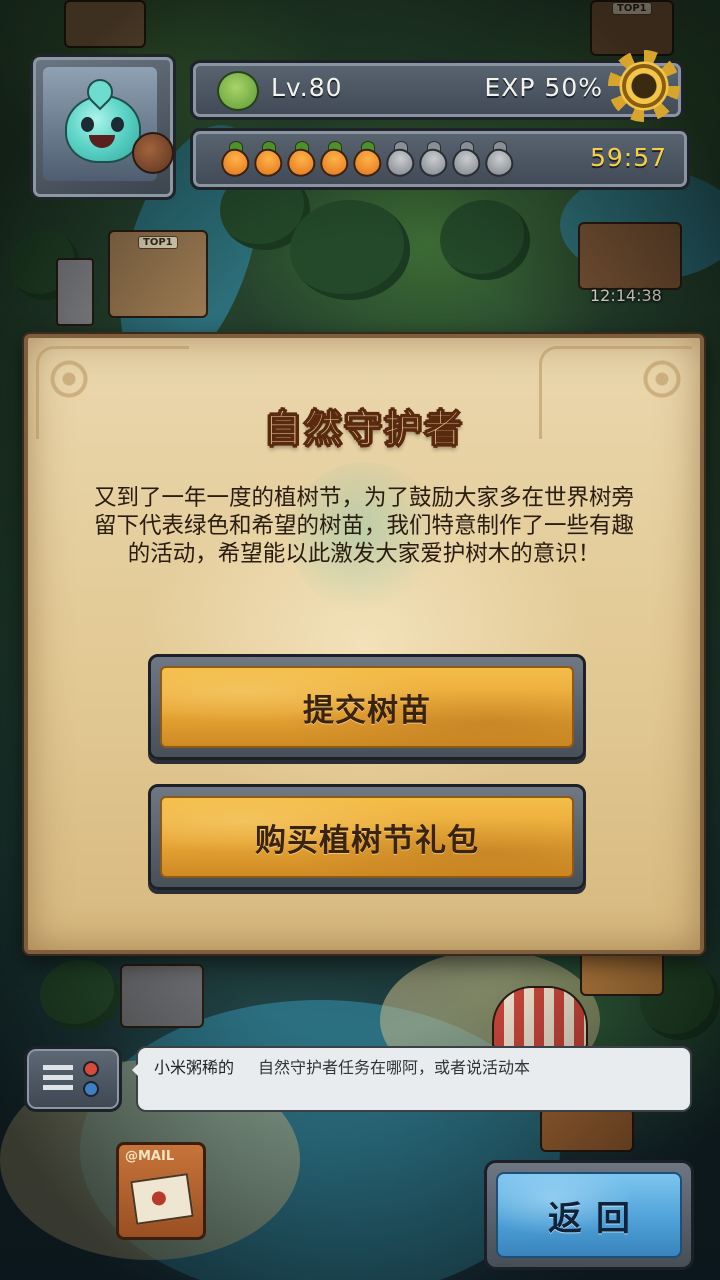  Describe the element at coordinates (626, 295) in the screenshot. I see `building-timer: 12:14:38` at that location.